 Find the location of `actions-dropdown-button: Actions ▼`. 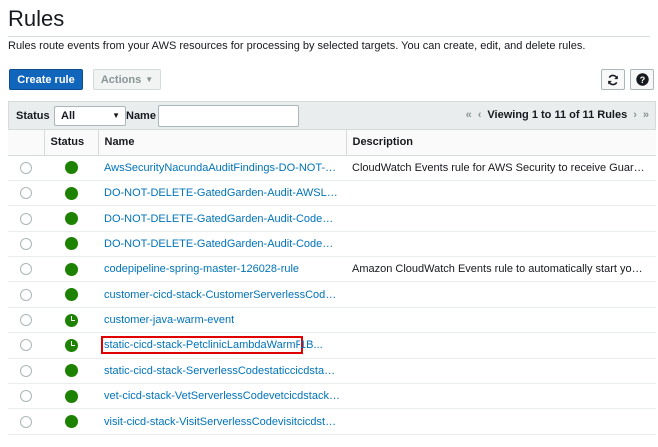

actions-dropdown-button: Actions ▼ is located at coordinates (127, 79).